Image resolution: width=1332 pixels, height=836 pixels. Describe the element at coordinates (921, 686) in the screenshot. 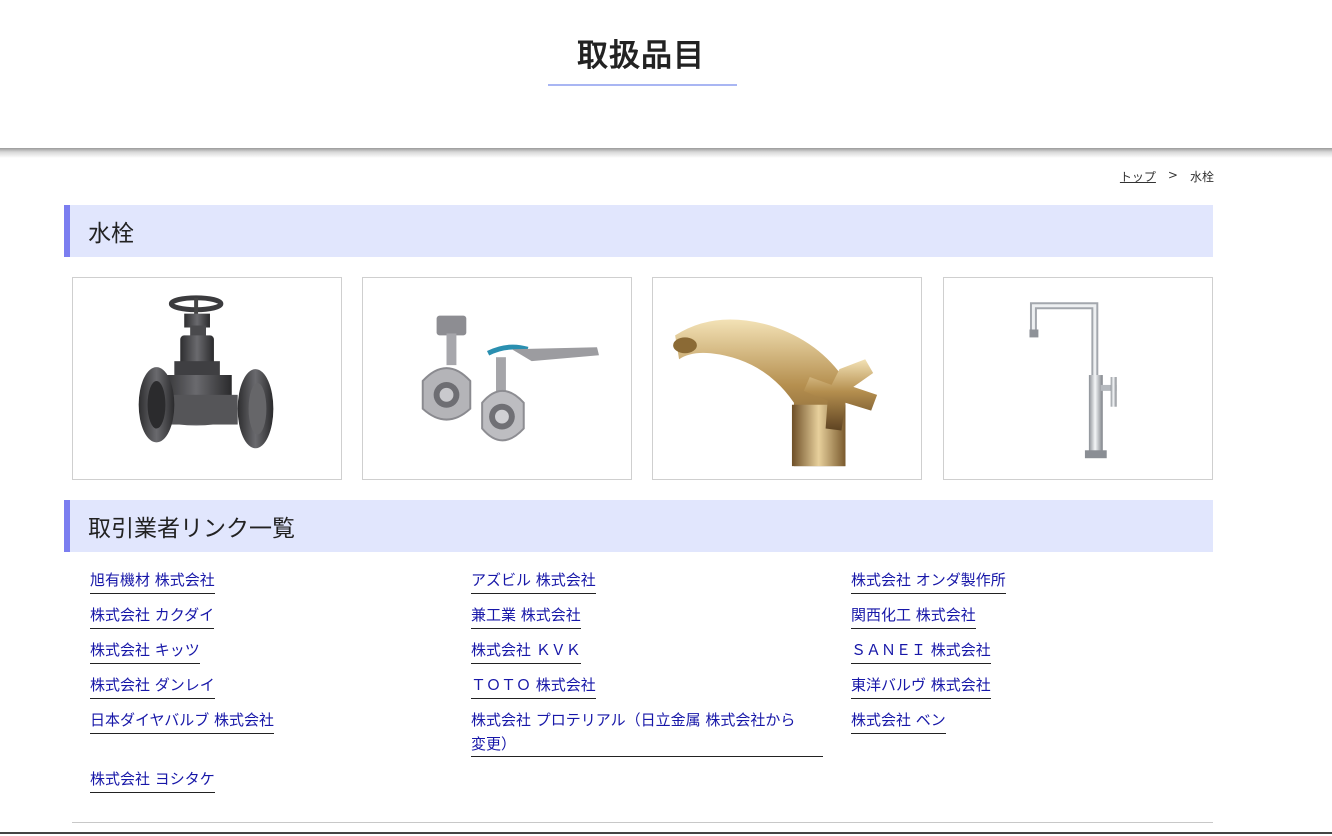

I see `vendor-link: 東洋バルヴ 株式会社` at that location.